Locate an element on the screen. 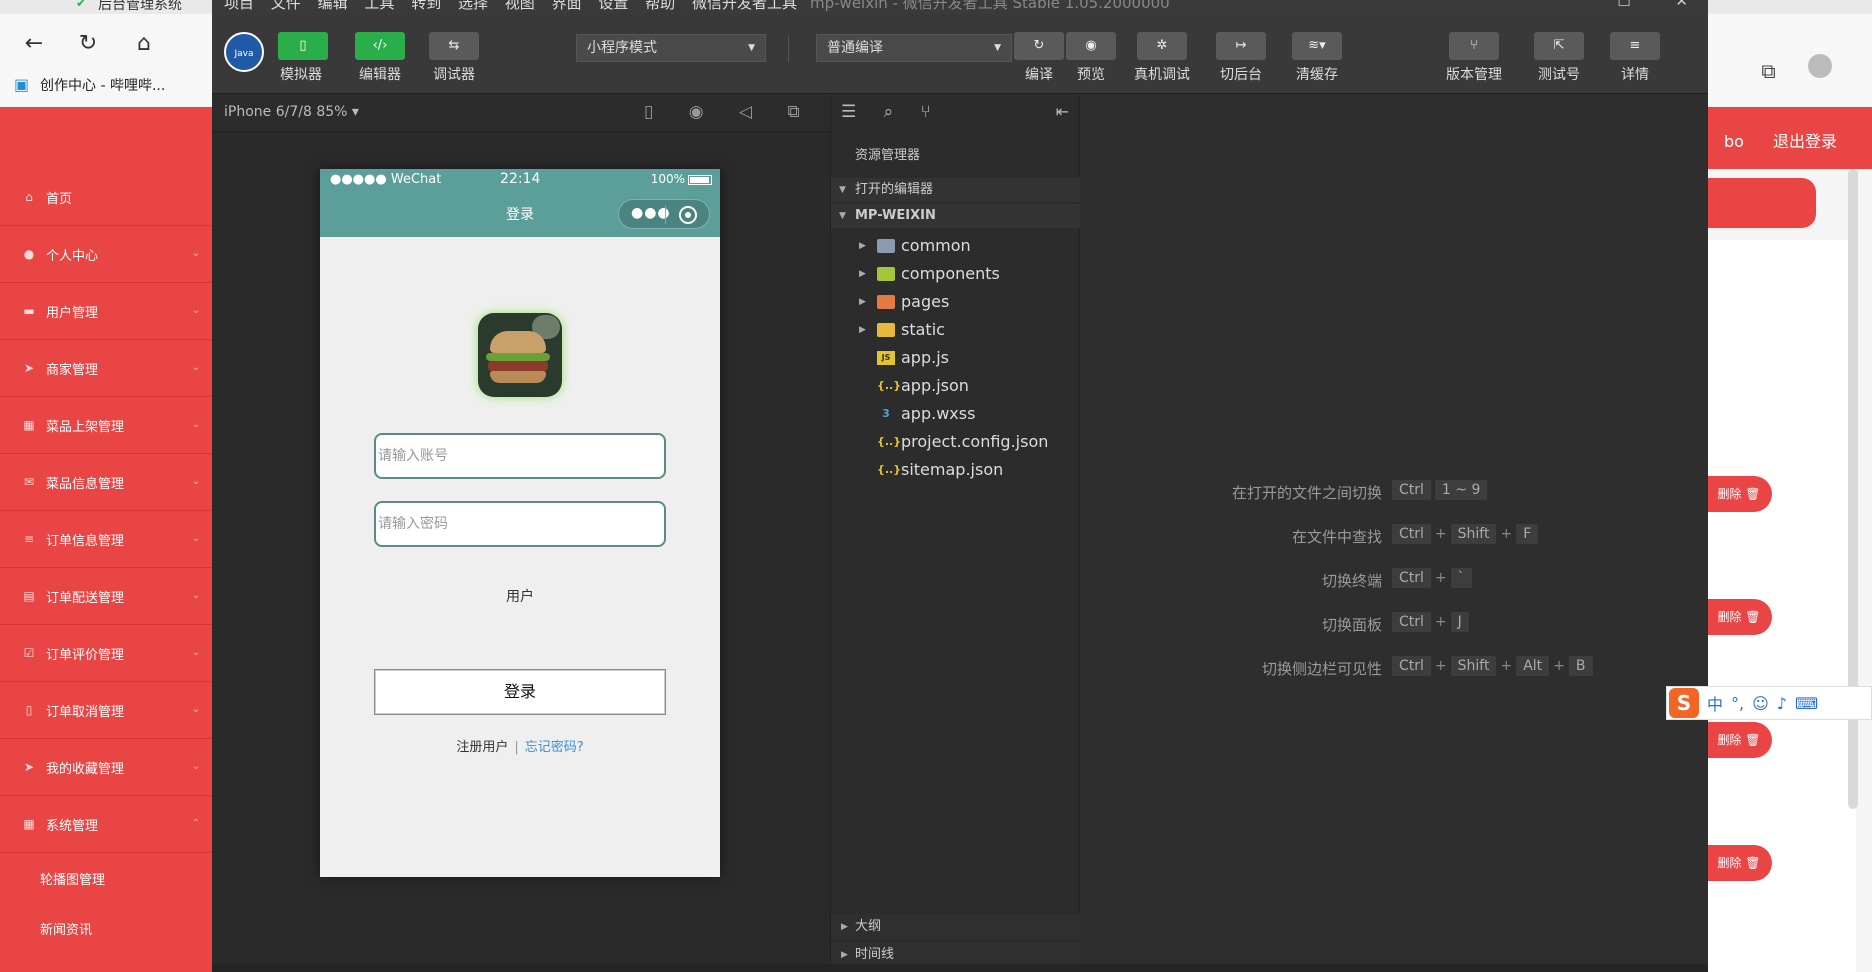 The image size is (1872, 972). close-mini-program-icon is located at coordinates (688, 215).